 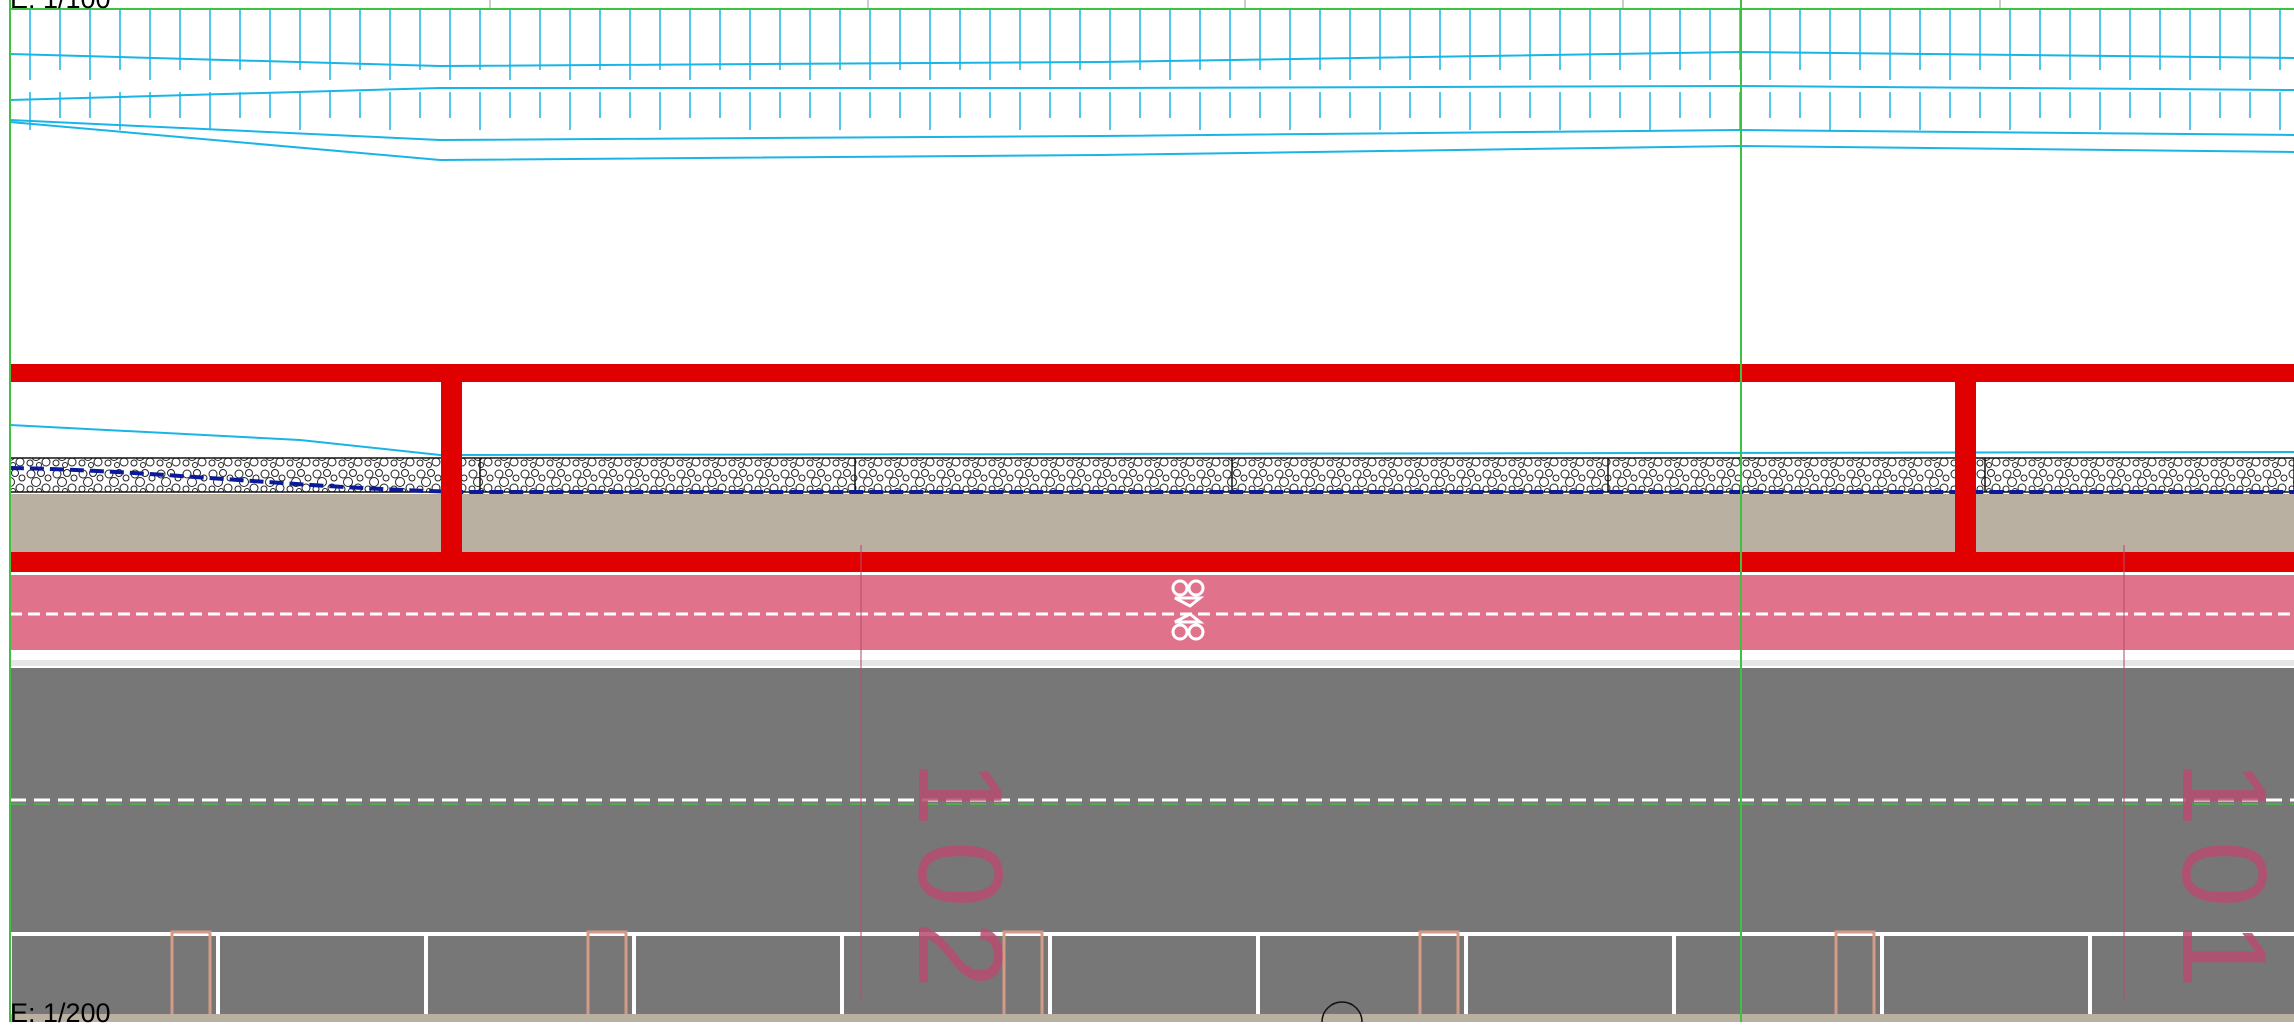 I want to click on scale-bottom-label: E: 1/200, so click(x=60, y=1013).